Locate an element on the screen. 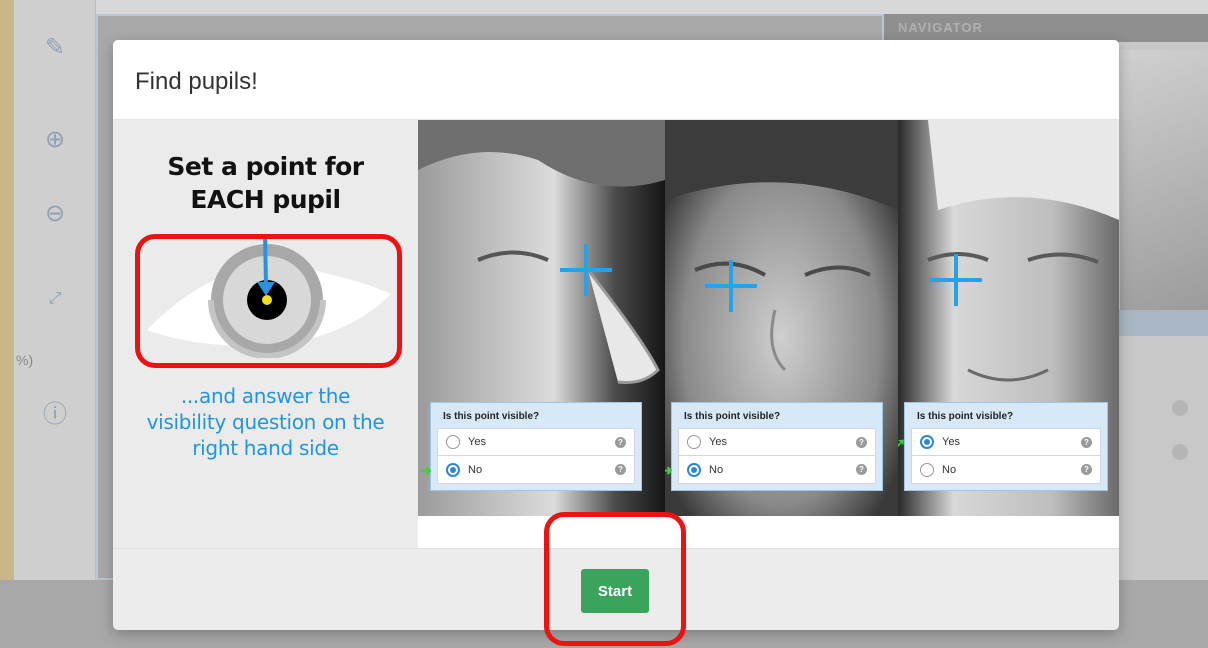 The width and height of the screenshot is (1208, 648). instructions-title: Set a point for EACH pupil is located at coordinates (265, 183).